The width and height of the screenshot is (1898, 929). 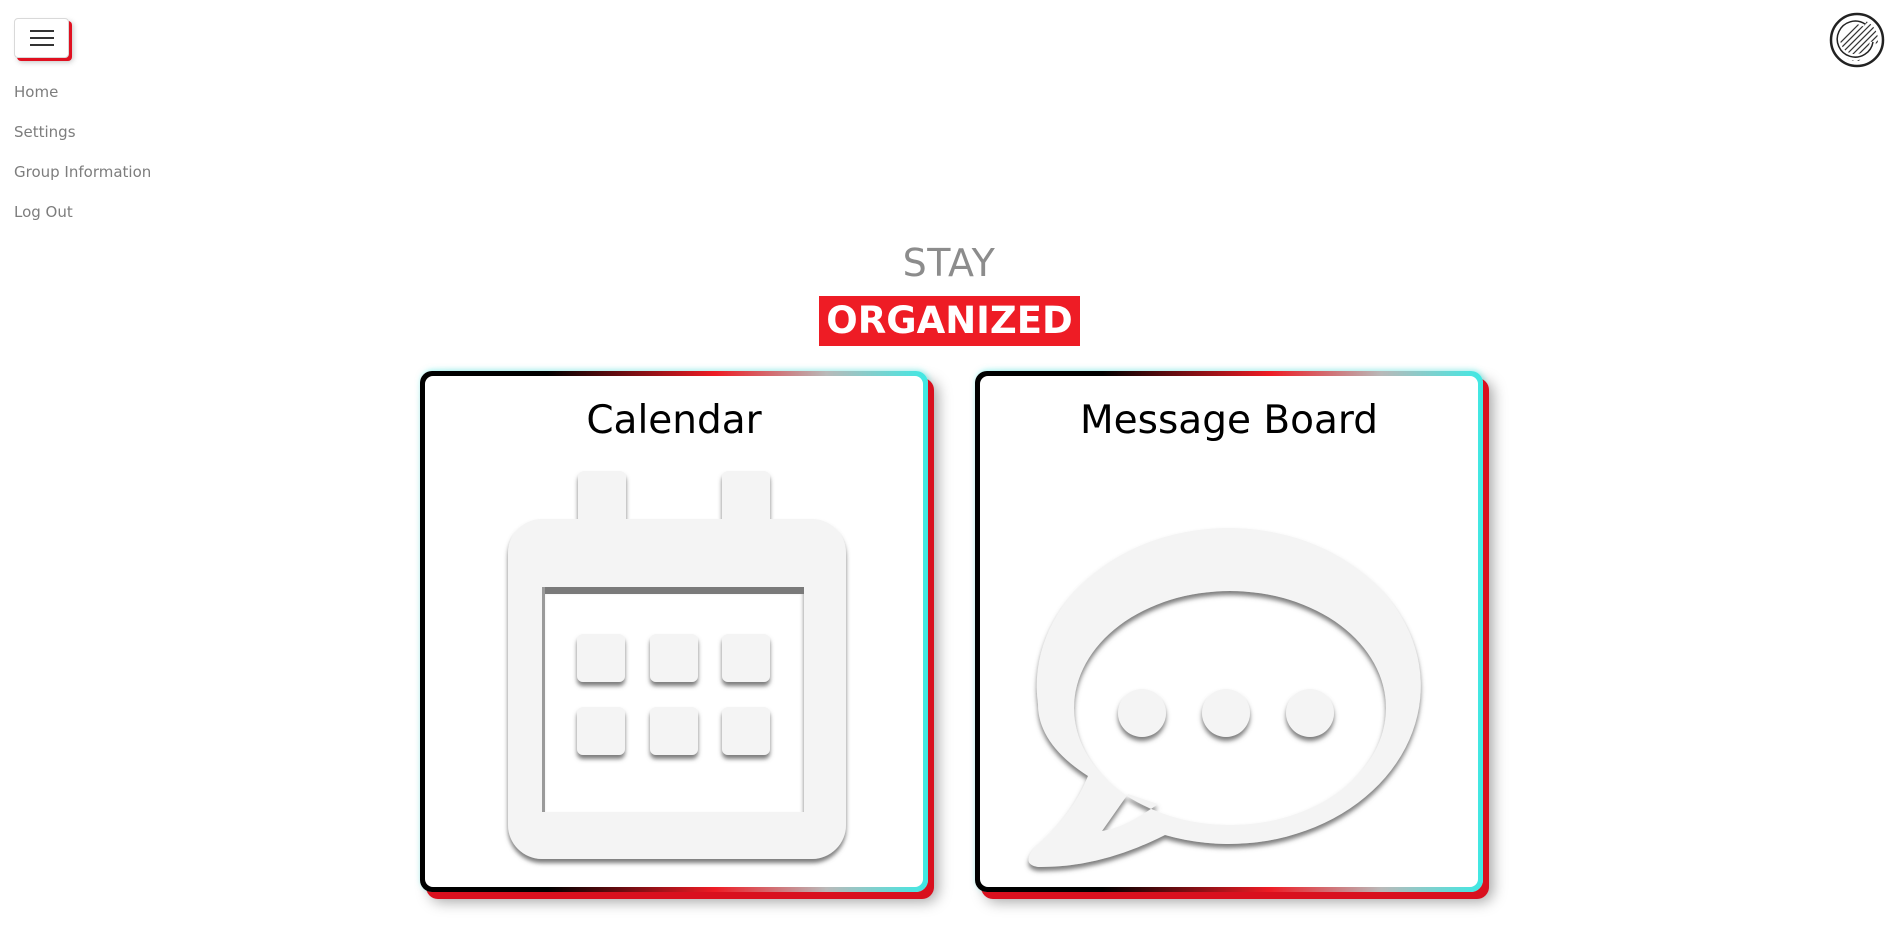 What do you see at coordinates (949, 263) in the screenshot?
I see `hero-stay-text: STAY` at bounding box center [949, 263].